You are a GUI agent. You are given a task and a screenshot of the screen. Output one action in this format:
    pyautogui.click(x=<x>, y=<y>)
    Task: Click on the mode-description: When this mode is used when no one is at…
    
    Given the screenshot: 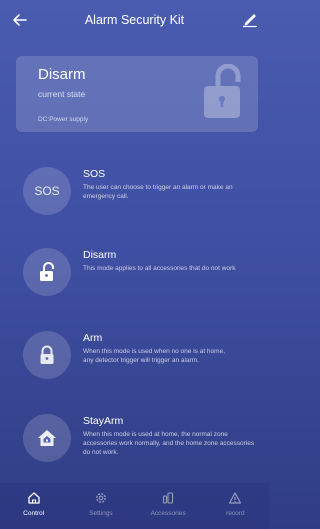 What is the action you would take?
    pyautogui.click(x=154, y=356)
    